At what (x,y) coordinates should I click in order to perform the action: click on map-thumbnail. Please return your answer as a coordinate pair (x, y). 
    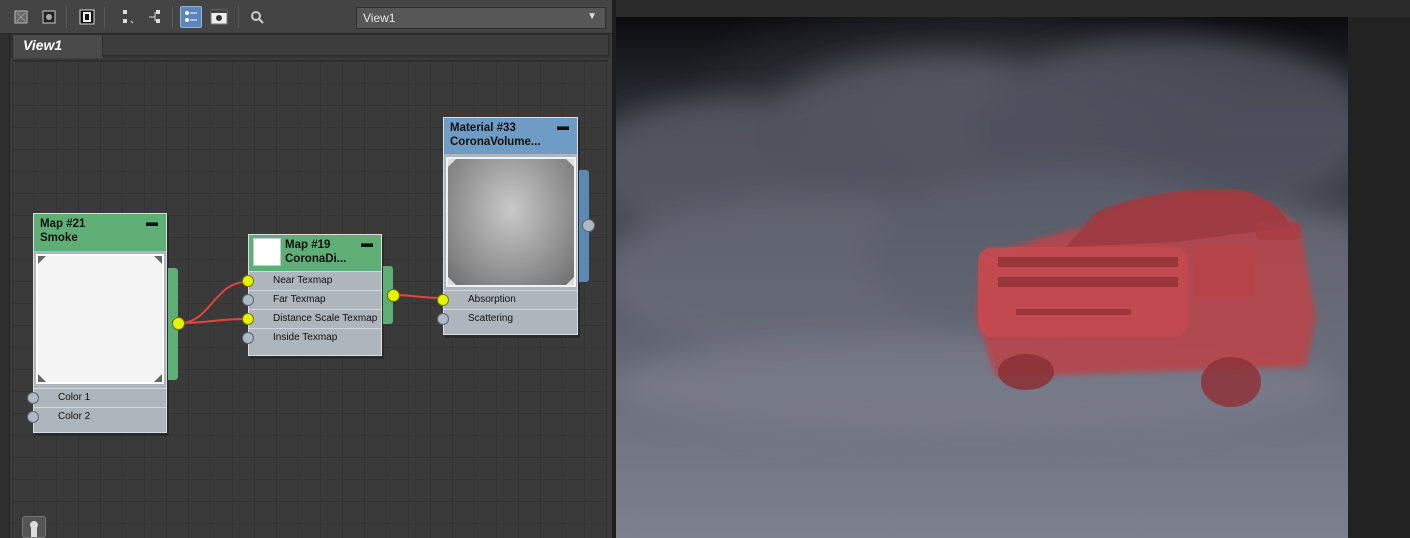
    Looking at the image, I should click on (267, 252).